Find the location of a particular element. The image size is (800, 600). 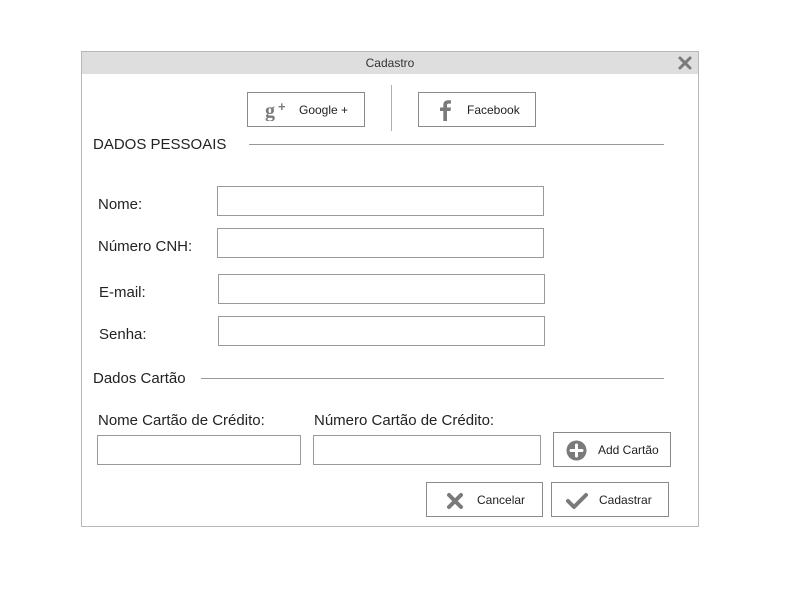

google-plus-label: Google + is located at coordinates (324, 109).